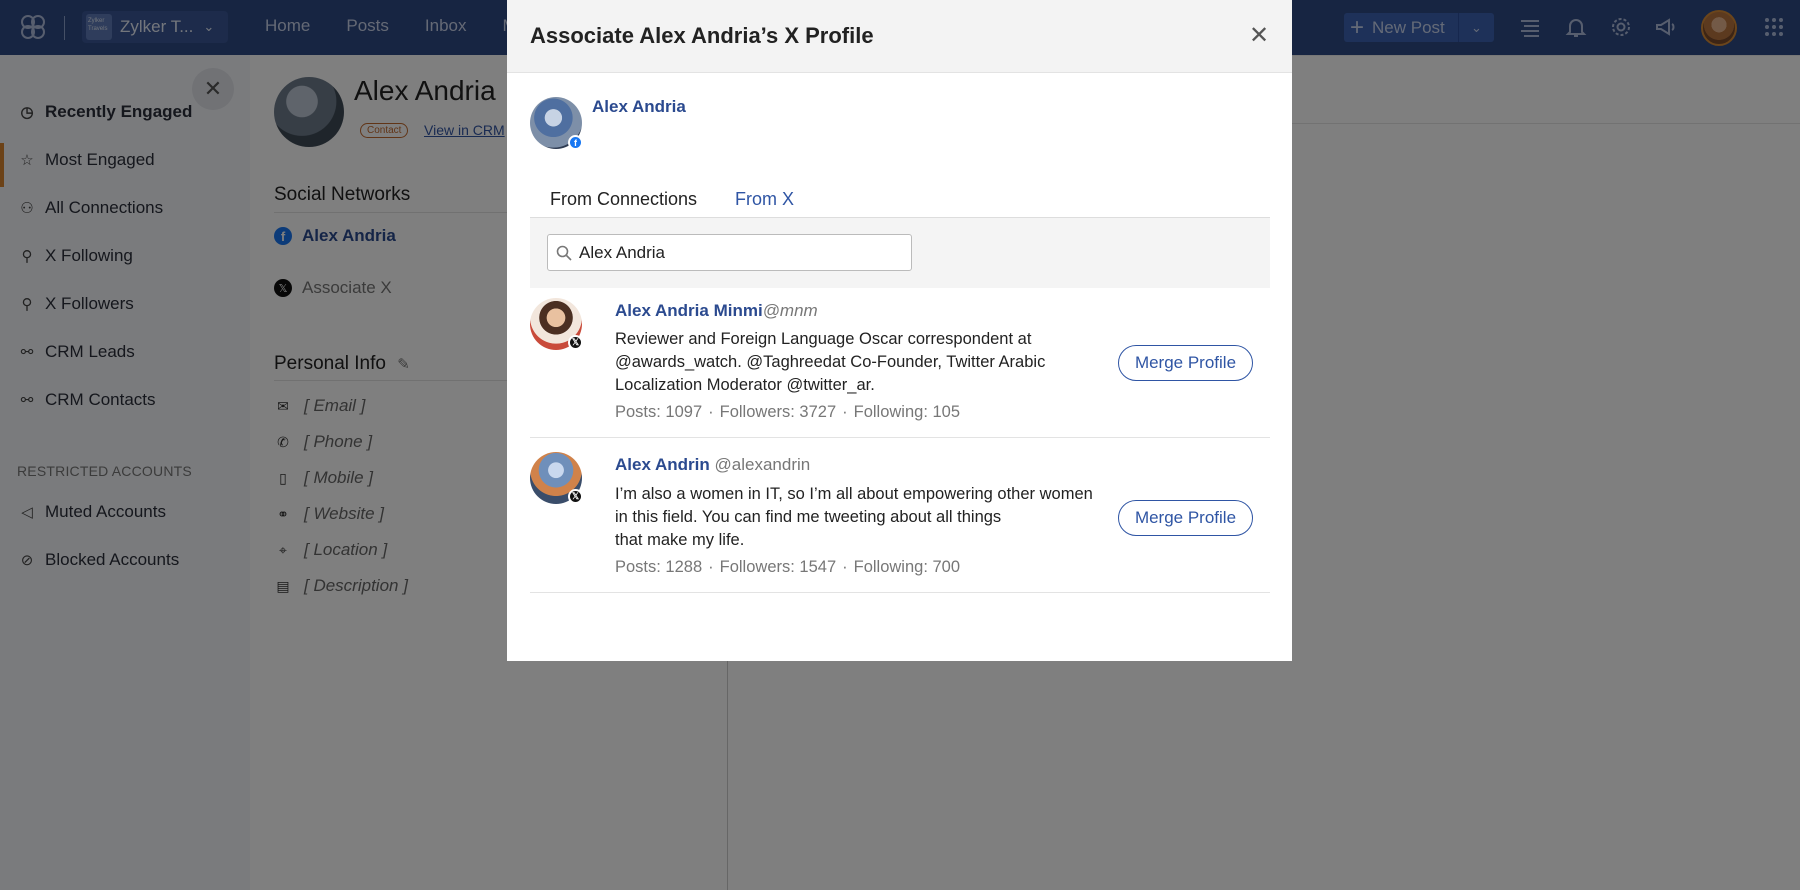 The width and height of the screenshot is (1800, 890). I want to click on result-handle: @alexandrin, so click(762, 464).